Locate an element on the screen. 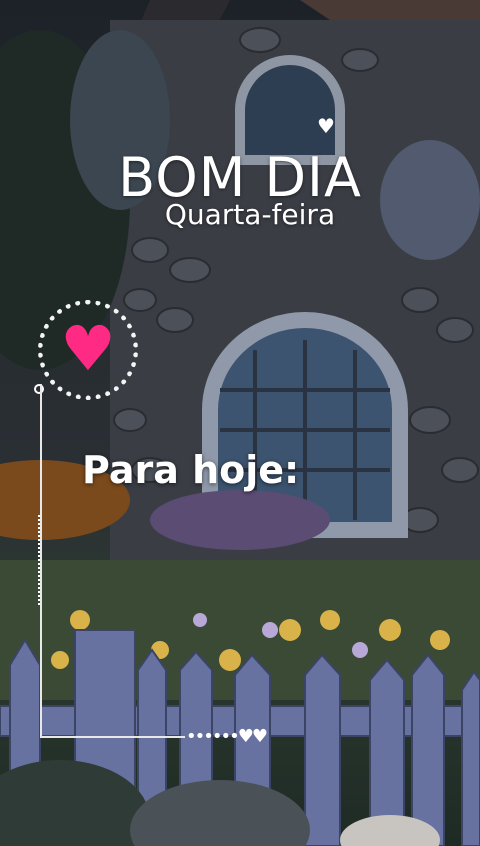 The image size is (480, 846). timeline-dotted-segment is located at coordinates (40, 560).